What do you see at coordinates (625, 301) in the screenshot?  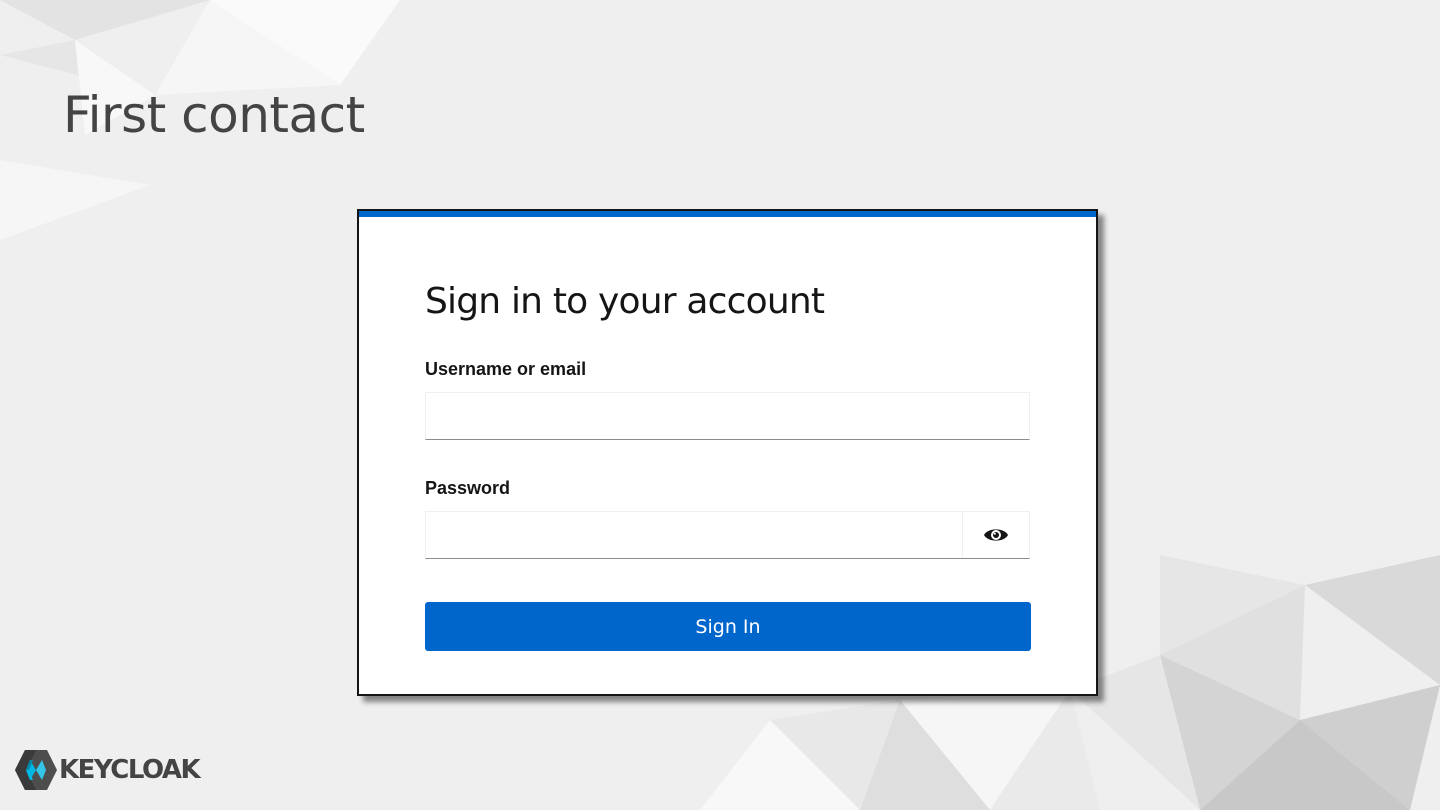 I see `login-heading: Sign in to your account` at bounding box center [625, 301].